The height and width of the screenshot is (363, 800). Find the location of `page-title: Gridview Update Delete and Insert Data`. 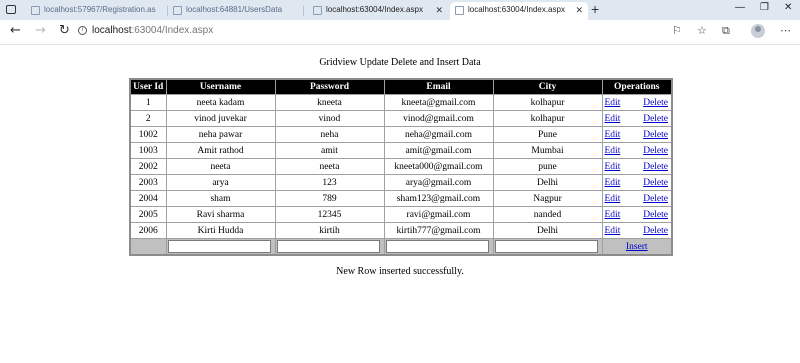

page-title: Gridview Update Delete and Insert Data is located at coordinates (400, 62).